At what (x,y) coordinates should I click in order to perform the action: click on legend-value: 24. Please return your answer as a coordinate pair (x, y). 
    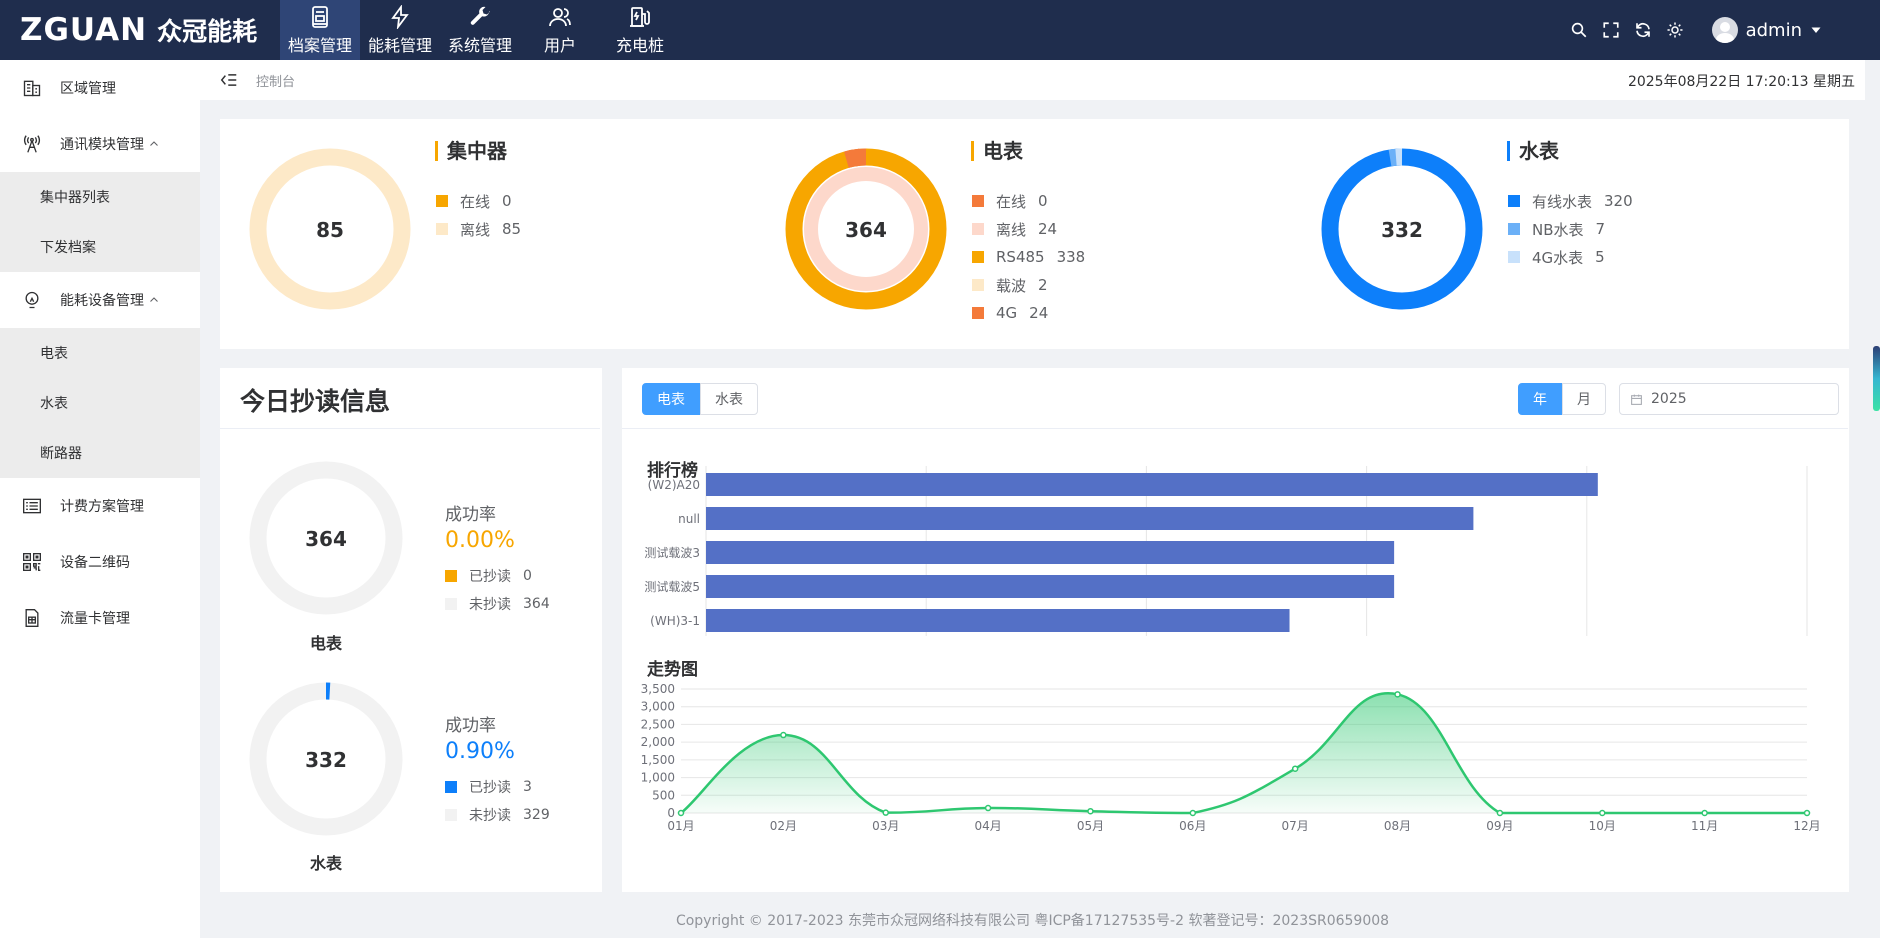
    Looking at the image, I should click on (1048, 229).